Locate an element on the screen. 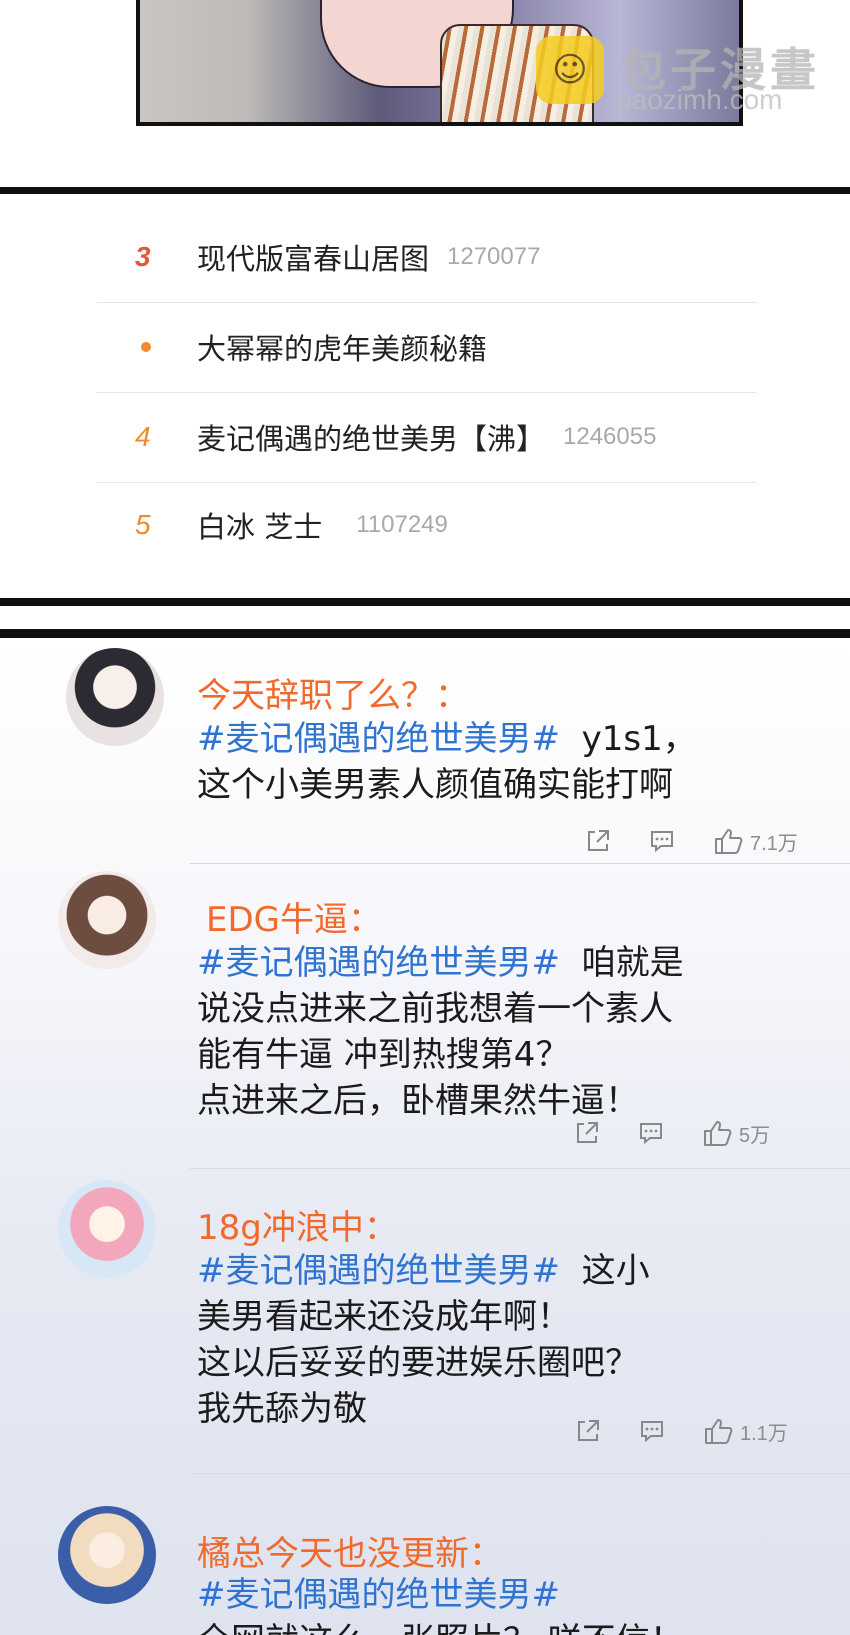 This screenshot has width=850, height=1635. hot-search-title: 大幂幂的虎年美颜秘籍 is located at coordinates (342, 348).